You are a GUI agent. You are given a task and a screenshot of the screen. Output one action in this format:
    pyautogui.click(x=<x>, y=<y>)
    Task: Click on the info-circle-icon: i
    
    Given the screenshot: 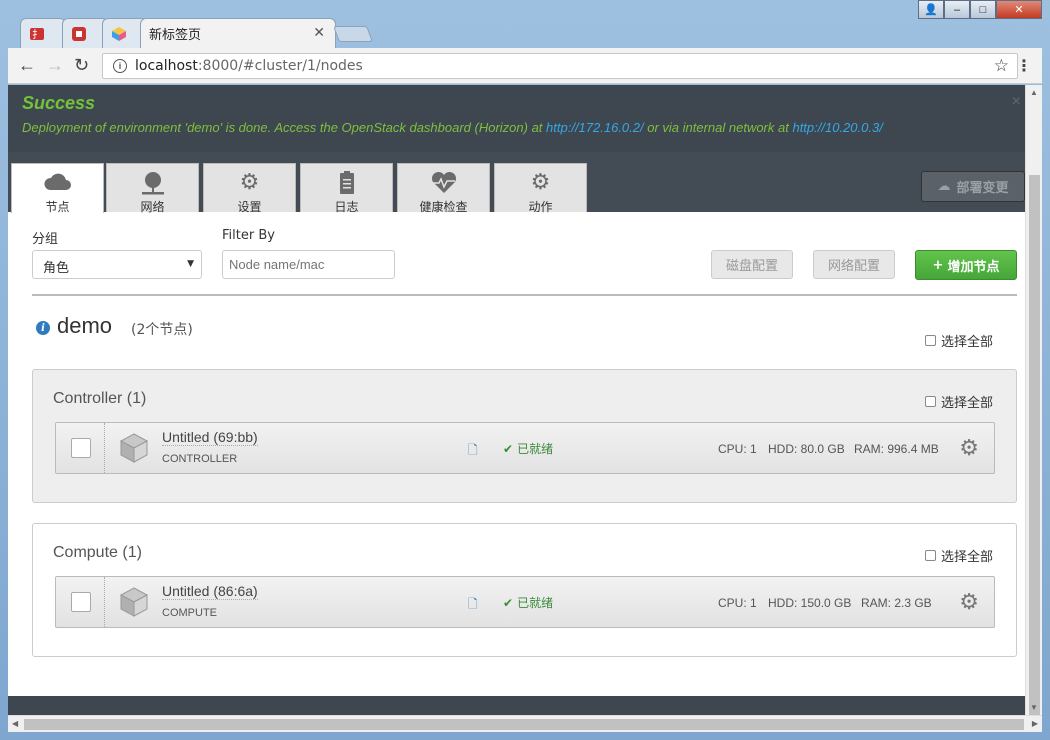 What is the action you would take?
    pyautogui.click(x=43, y=328)
    